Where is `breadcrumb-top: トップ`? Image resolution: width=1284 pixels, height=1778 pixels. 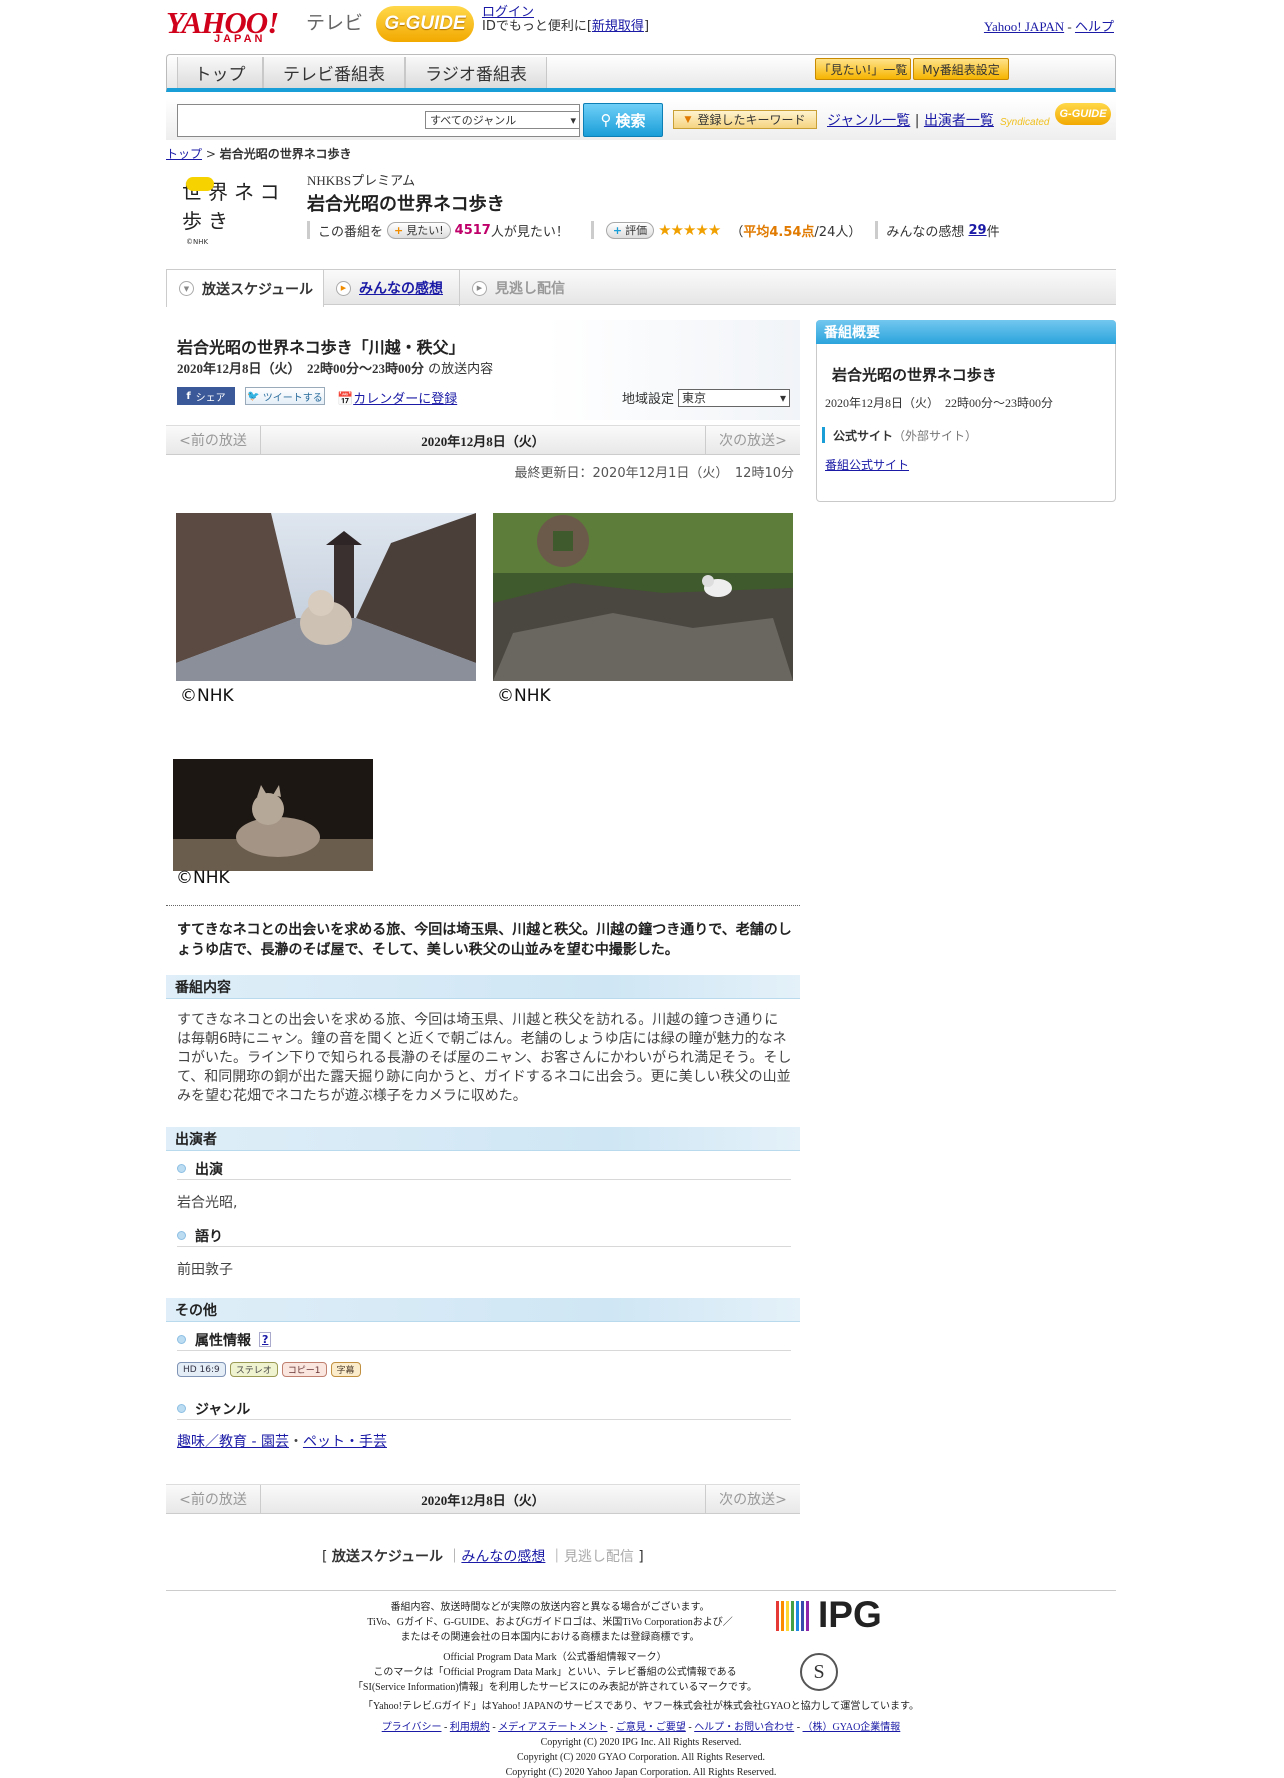
breadcrumb-top: トップ is located at coordinates (184, 154).